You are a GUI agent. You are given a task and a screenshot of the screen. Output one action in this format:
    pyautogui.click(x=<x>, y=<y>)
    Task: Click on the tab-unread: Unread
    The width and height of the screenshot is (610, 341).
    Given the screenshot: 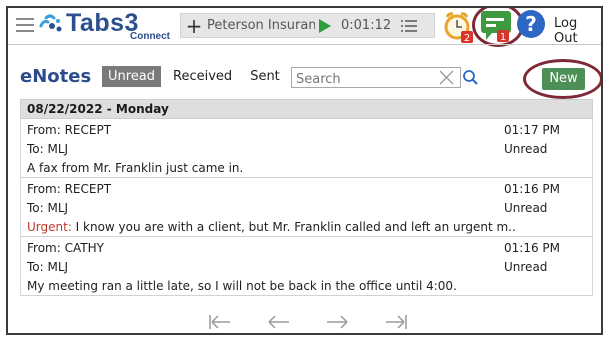 What is the action you would take?
    pyautogui.click(x=132, y=76)
    